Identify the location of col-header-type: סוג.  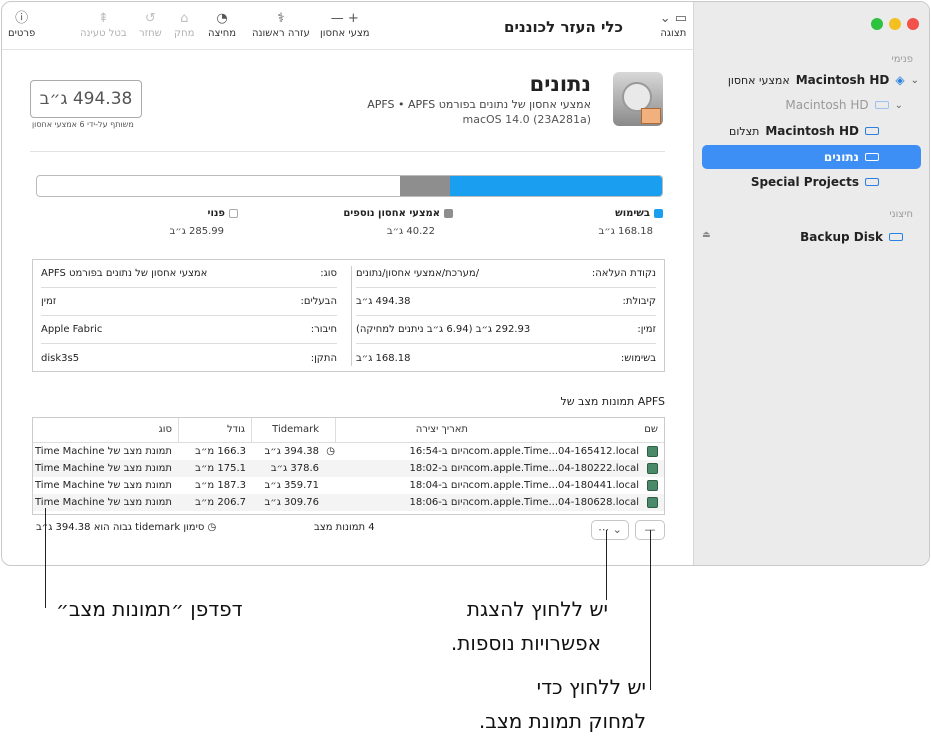
(104, 430).